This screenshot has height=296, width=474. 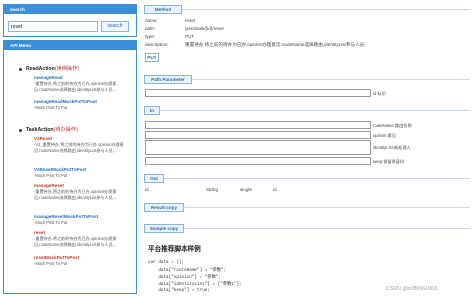 I want to click on search-panel: search search, so click(x=70, y=20).